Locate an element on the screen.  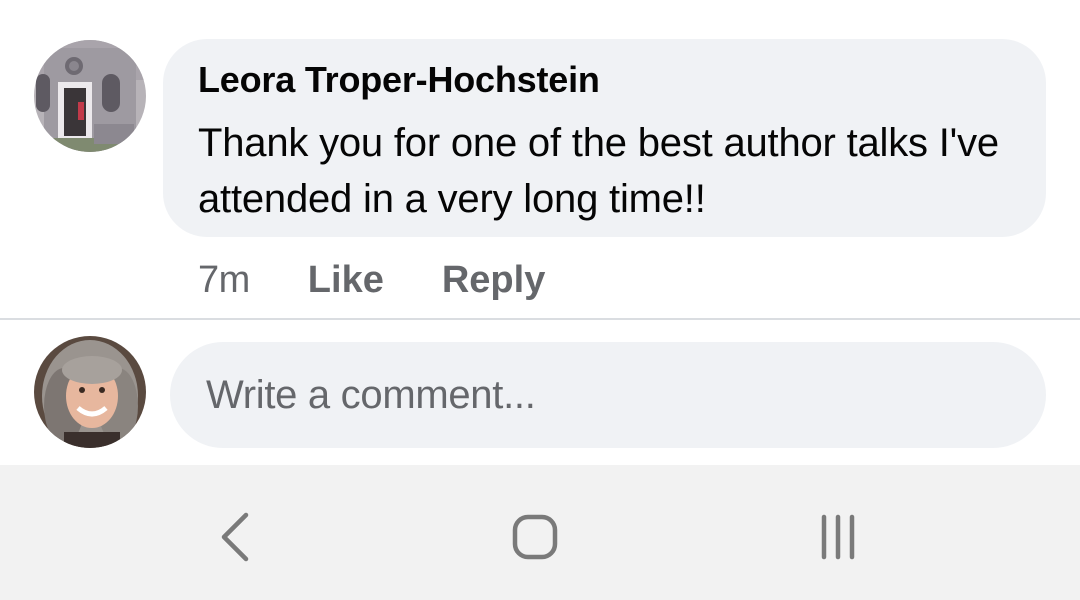
commenter-avatar is located at coordinates (90, 96).